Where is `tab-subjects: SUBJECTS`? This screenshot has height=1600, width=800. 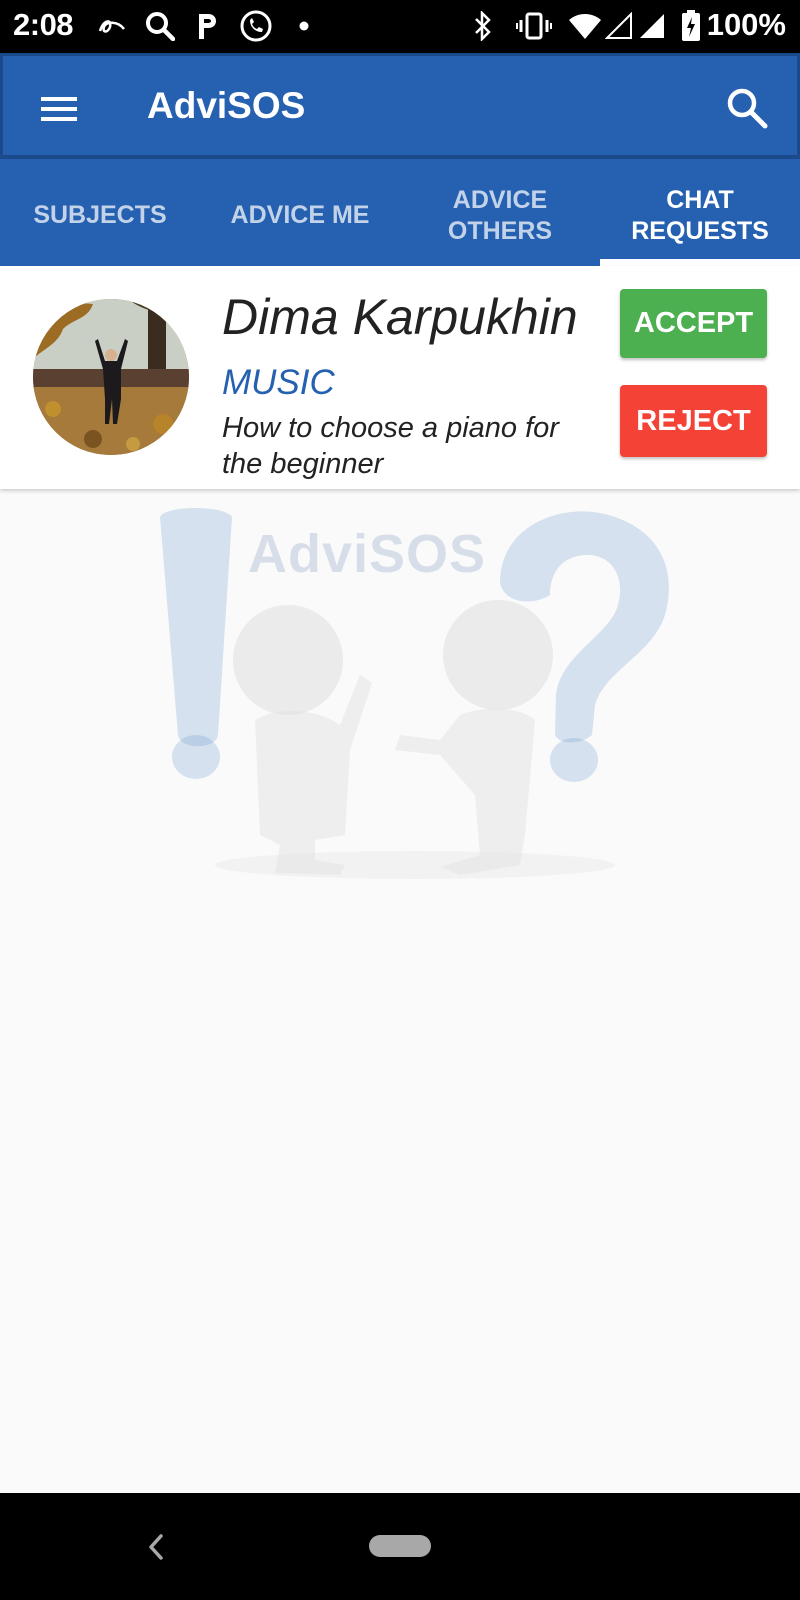
tab-subjects: SUBJECTS is located at coordinates (100, 212).